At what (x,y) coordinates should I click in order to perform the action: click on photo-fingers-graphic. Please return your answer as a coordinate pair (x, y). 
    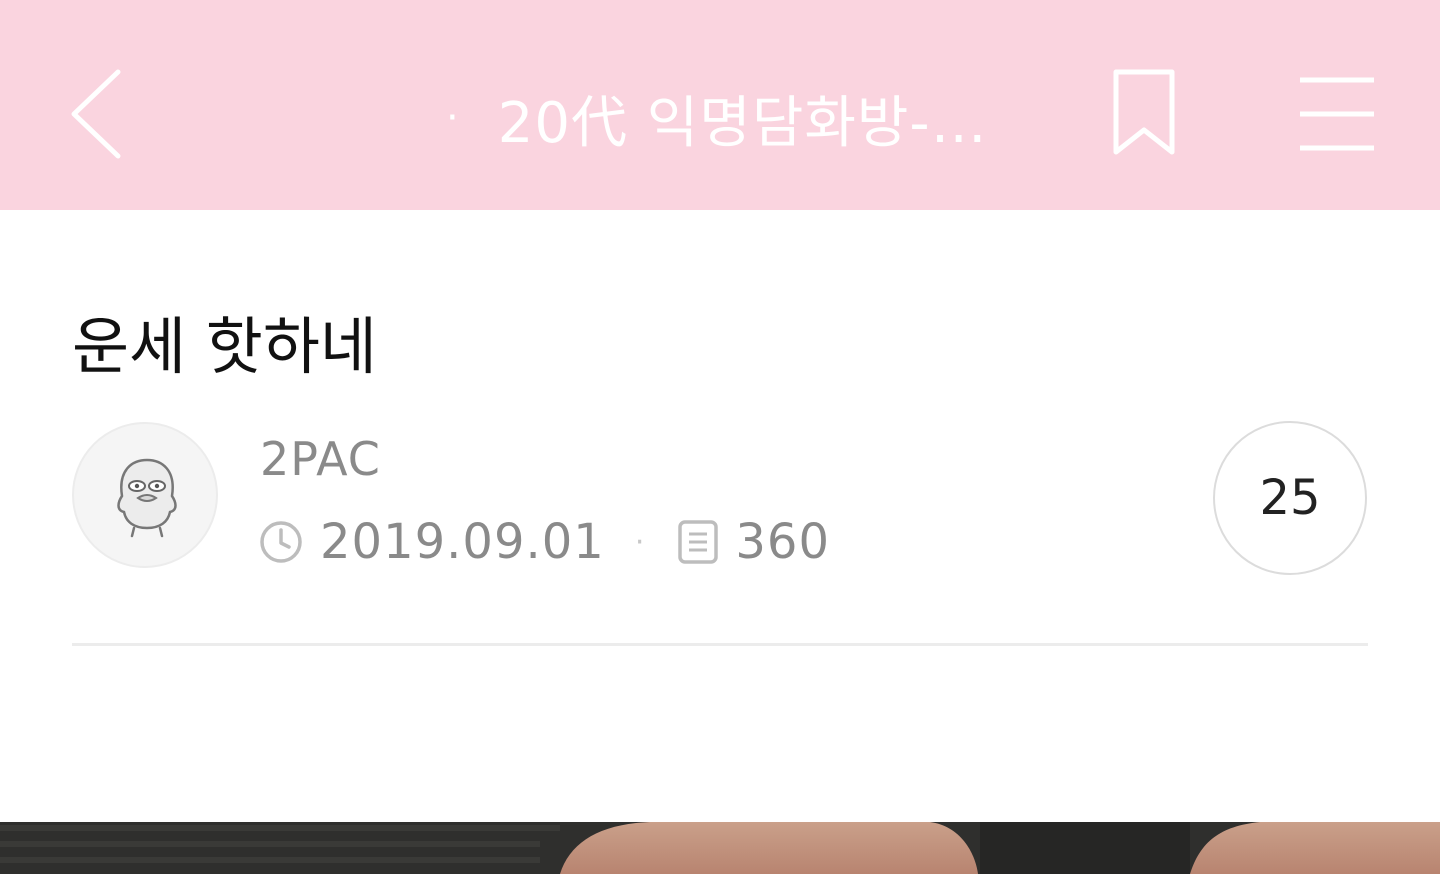
    Looking at the image, I should click on (720, 848).